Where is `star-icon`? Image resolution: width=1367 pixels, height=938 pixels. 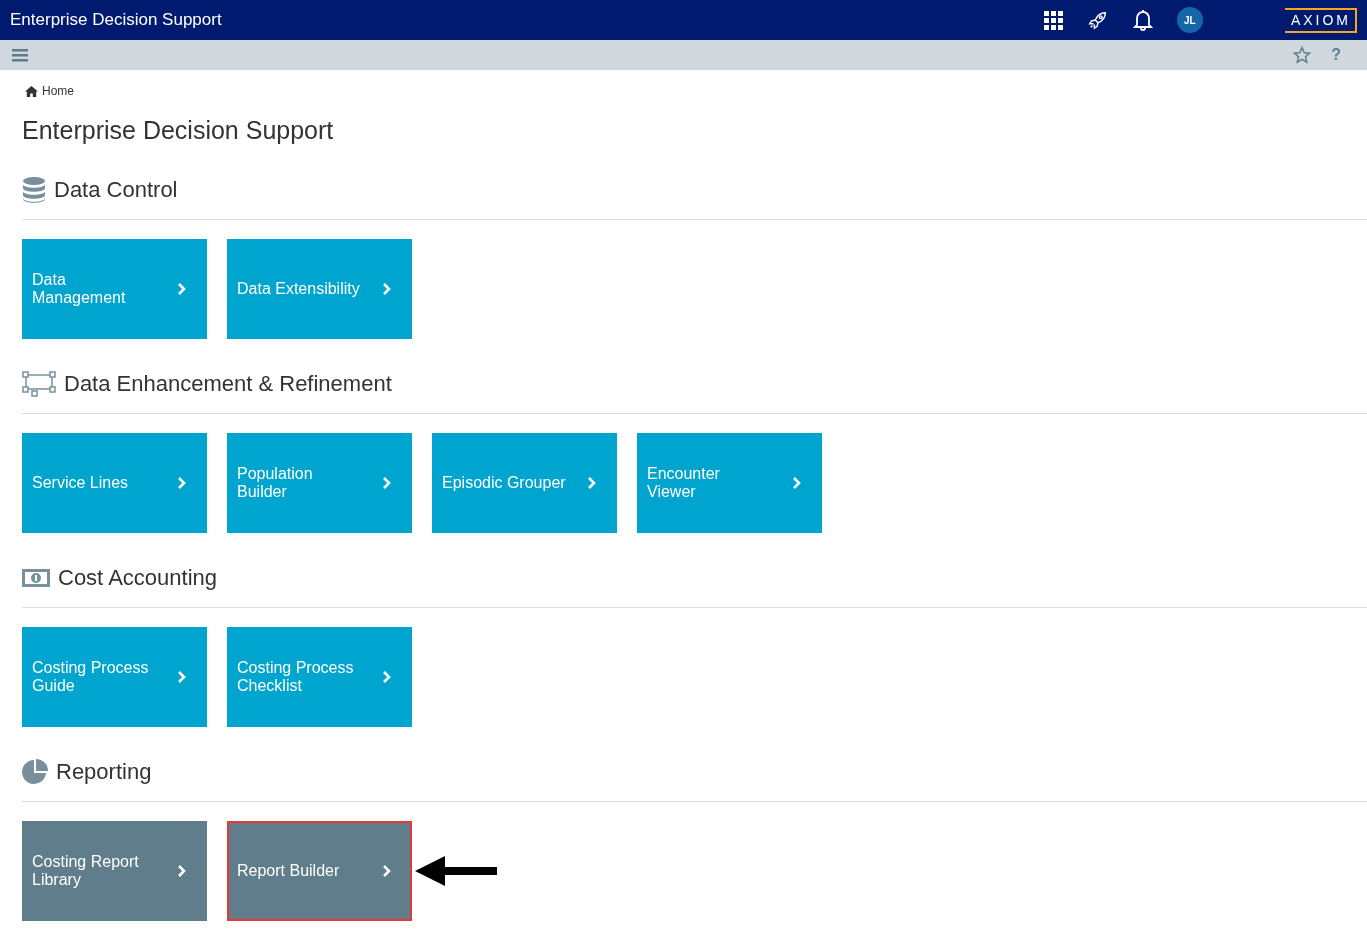 star-icon is located at coordinates (1302, 55).